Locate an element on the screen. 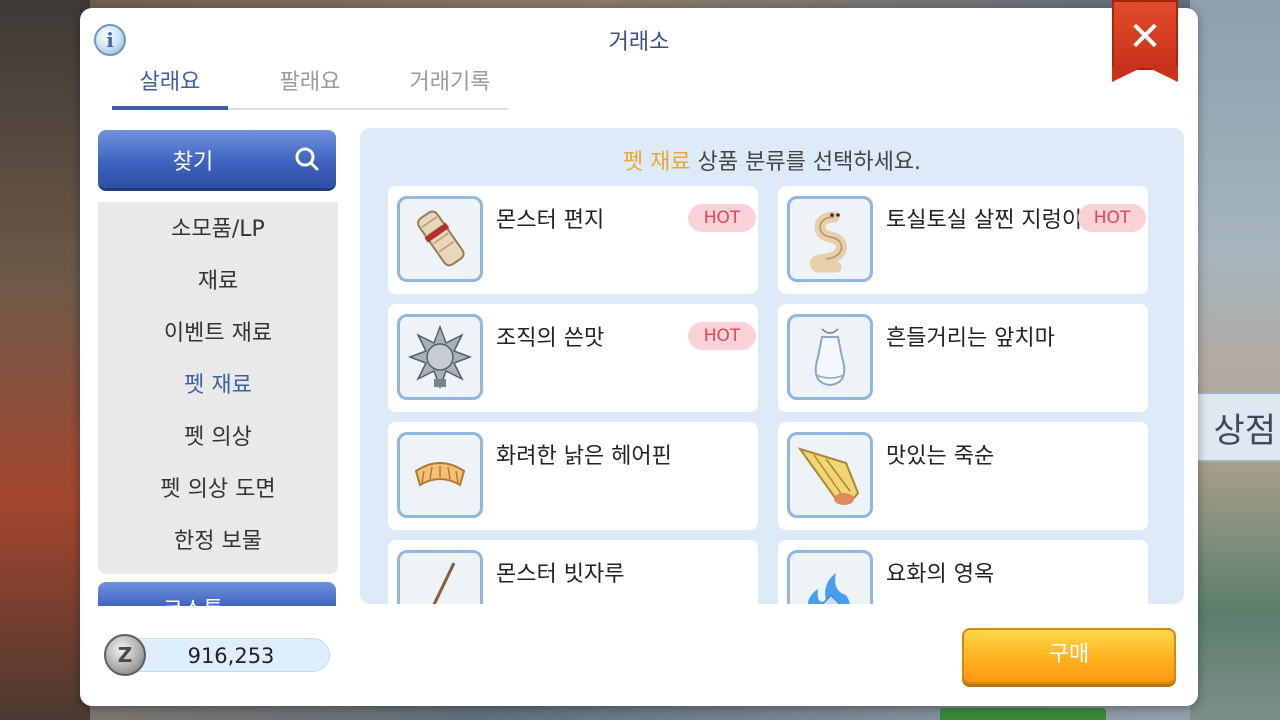  close-icon: ✕ is located at coordinates (1145, 37).